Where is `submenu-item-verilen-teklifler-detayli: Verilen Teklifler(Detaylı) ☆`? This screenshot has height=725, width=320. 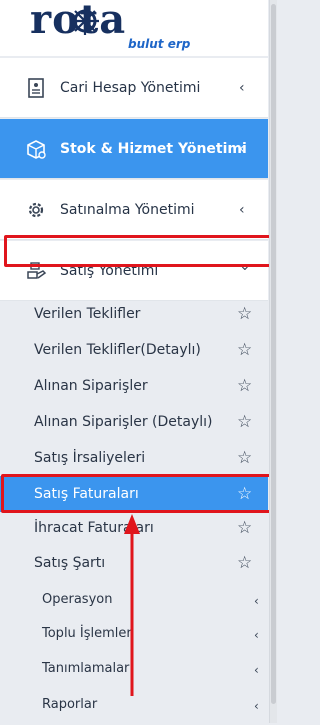 submenu-item-verilen-teklifler-detayli: Verilen Teklifler(Detaylı) ☆ is located at coordinates (134, 350).